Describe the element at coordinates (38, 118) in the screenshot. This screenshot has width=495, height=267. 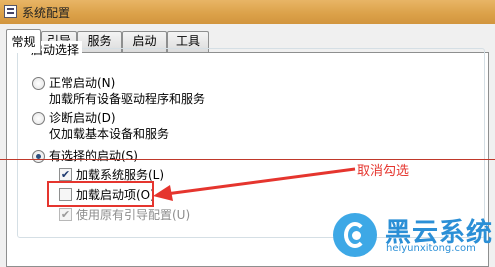
I see `diagnostic-startup-radio` at that location.